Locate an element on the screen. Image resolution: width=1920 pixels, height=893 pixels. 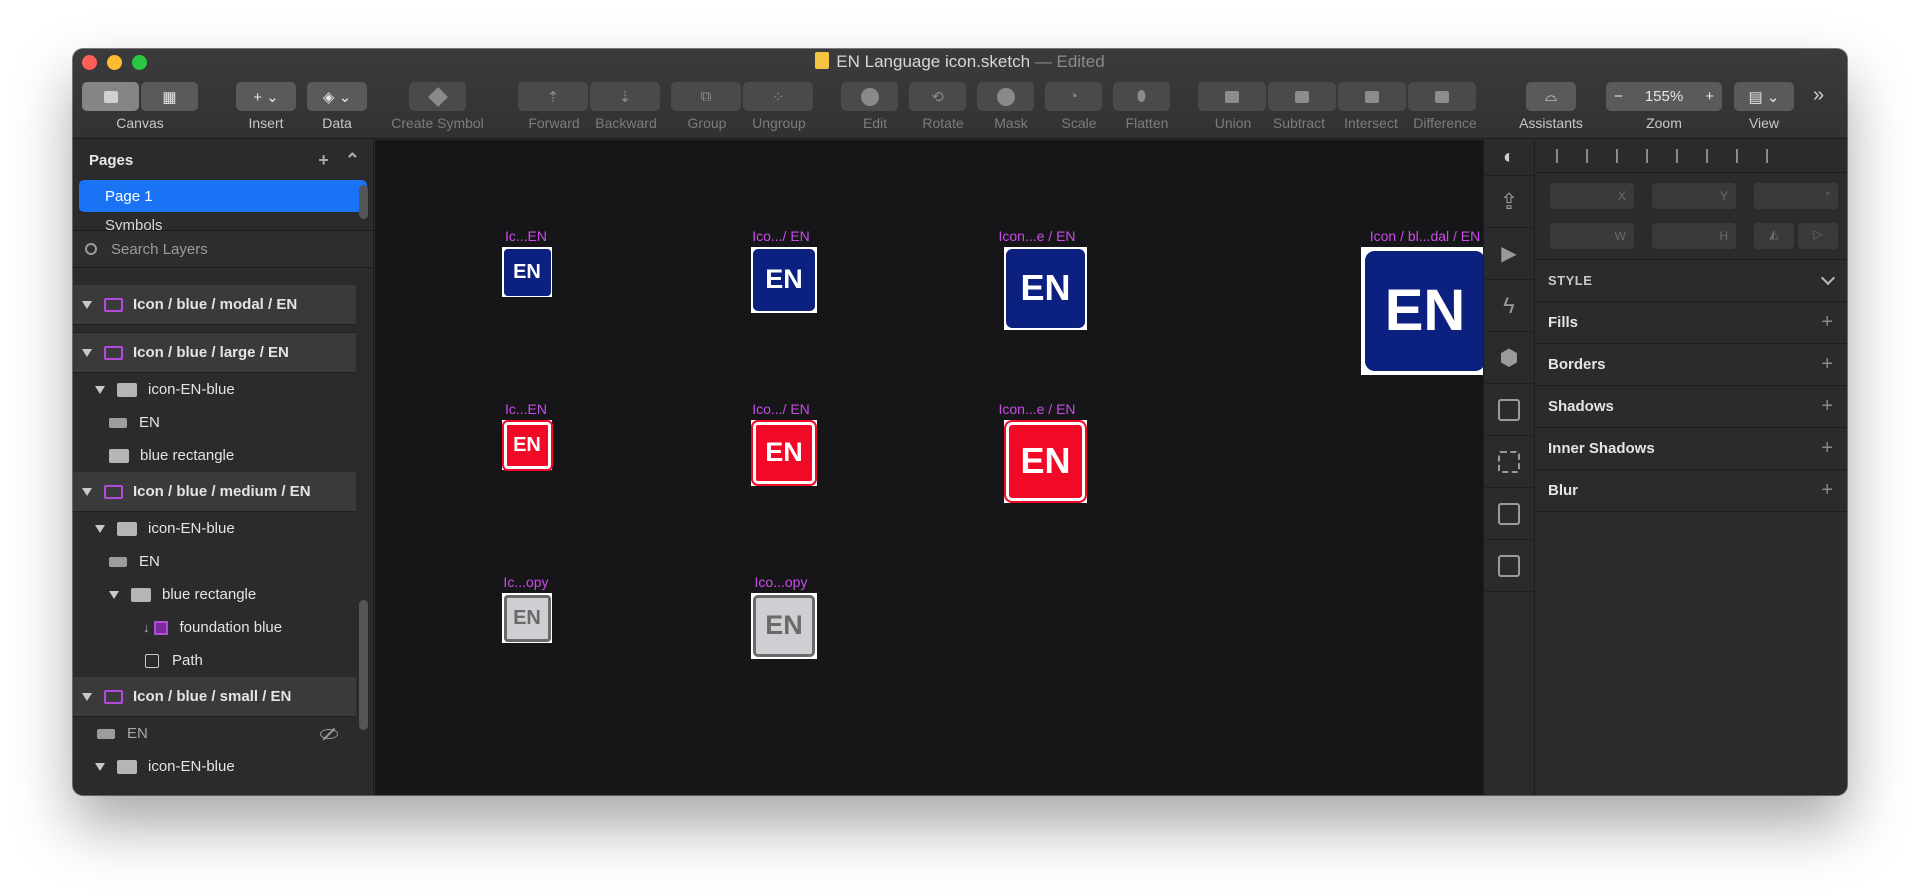
artboard-grey-medium: EN is located at coordinates (784, 626).